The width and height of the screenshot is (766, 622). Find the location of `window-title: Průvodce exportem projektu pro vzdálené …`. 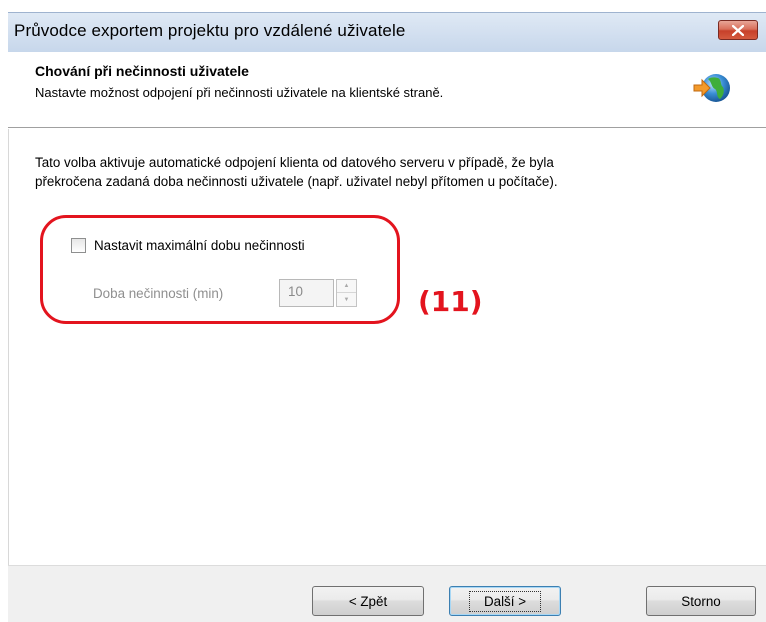

window-title: Průvodce exportem projektu pro vzdálené … is located at coordinates (210, 30).